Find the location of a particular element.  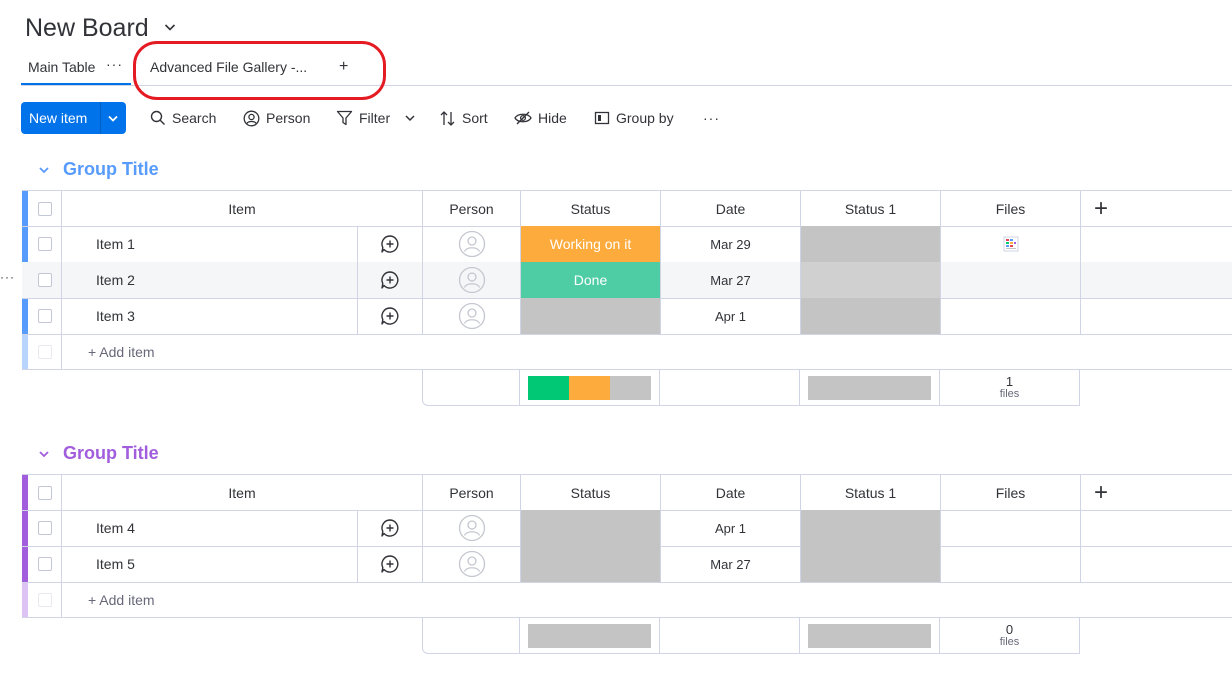

table-row: Item 4 Apr 1 is located at coordinates (627, 528).